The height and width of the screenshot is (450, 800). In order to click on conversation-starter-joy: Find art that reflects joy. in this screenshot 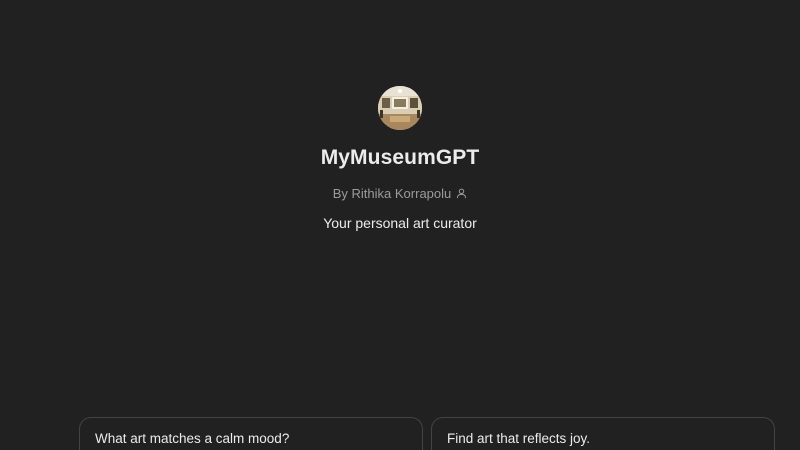, I will do `click(603, 433)`.